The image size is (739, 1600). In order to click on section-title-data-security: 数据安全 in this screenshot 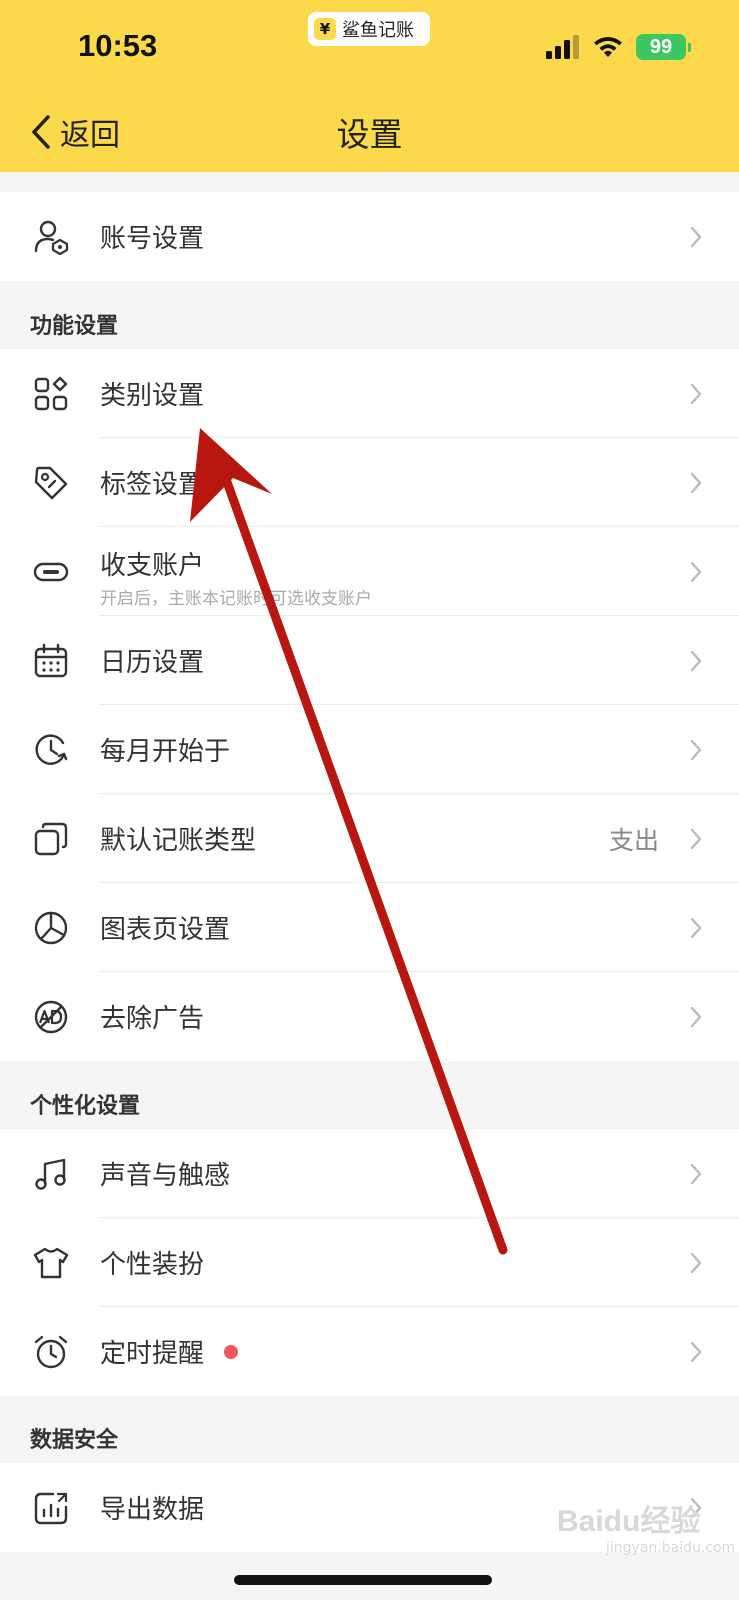, I will do `click(74, 1440)`.